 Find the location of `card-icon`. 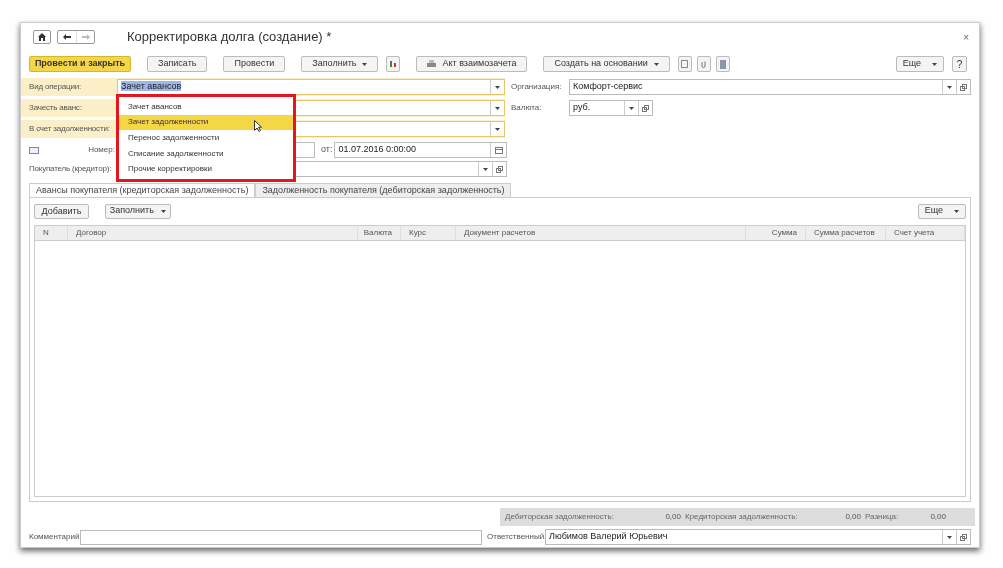

card-icon is located at coordinates (34, 150).